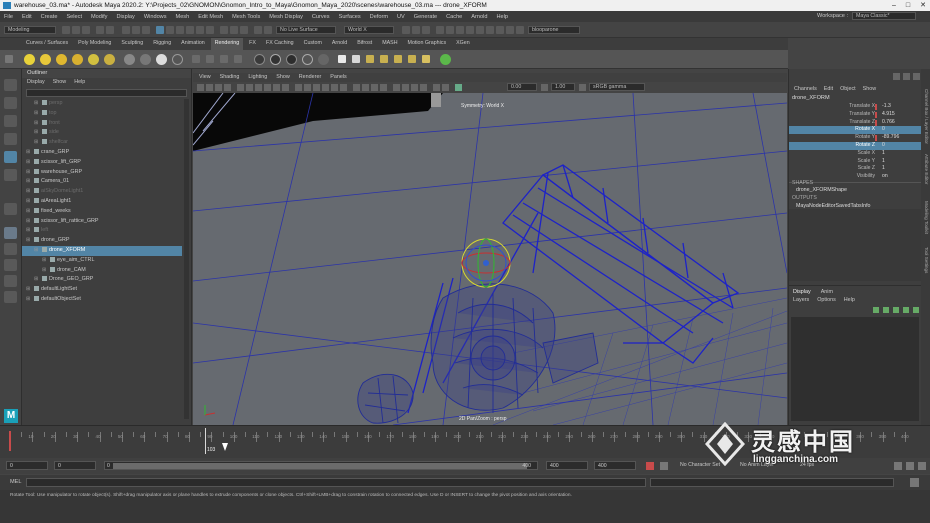  I want to click on graph-editor-icon, so click(510, 30).